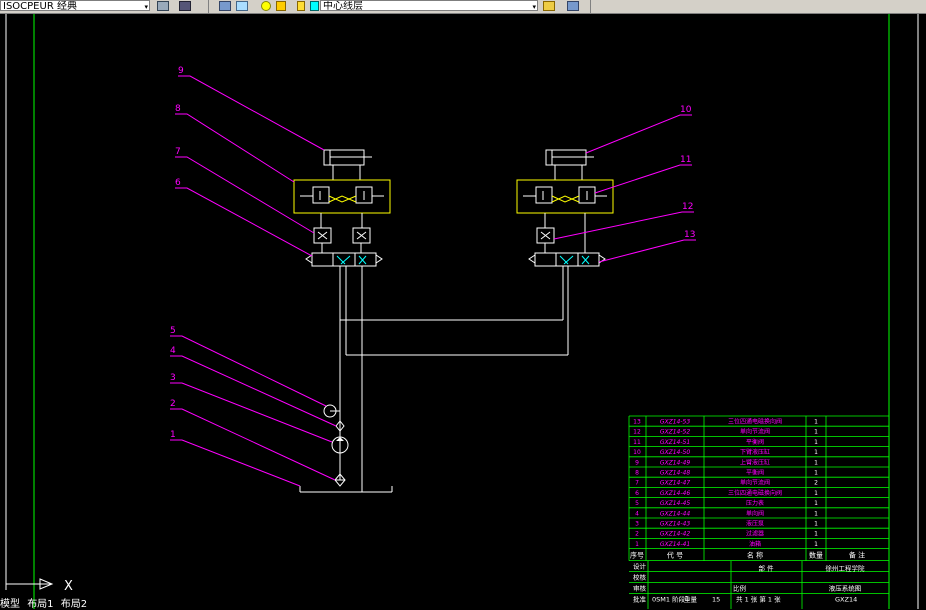 The height and width of the screenshot is (610, 926). I want to click on bom-cell-no: 10, so click(637, 452).